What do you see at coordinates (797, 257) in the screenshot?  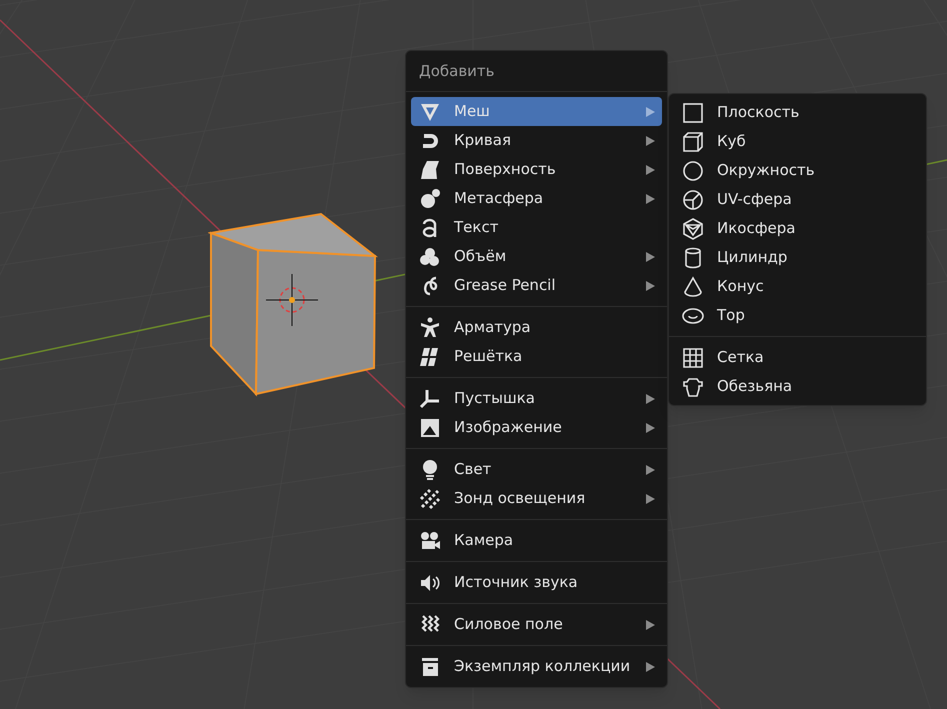 I see `menu-item: Цилиндр` at bounding box center [797, 257].